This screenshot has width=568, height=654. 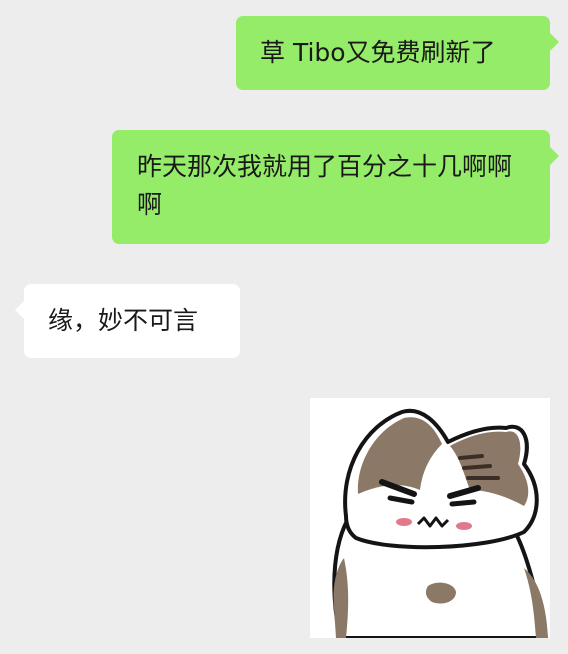 I want to click on cat-sticker-image, so click(x=440, y=523).